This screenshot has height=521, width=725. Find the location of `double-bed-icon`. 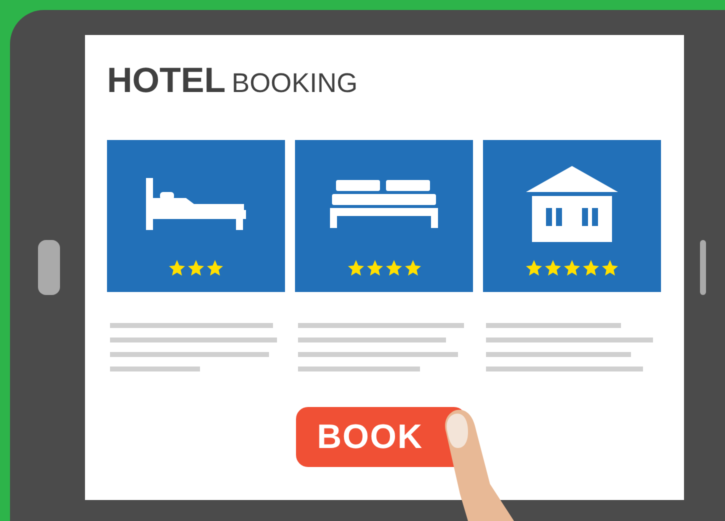

double-bed-icon is located at coordinates (384, 204).